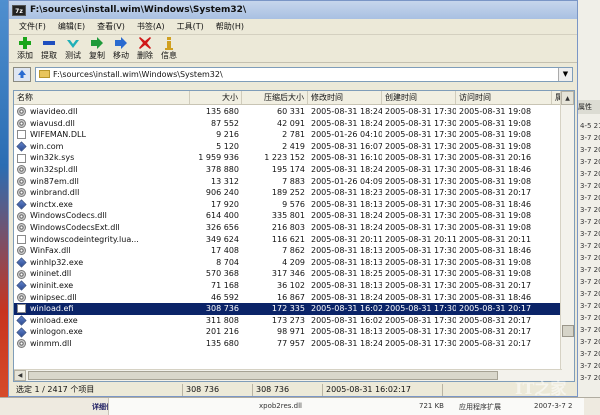  Describe the element at coordinates (222, 227) in the screenshot. I see `file-size: 326 656` at that location.